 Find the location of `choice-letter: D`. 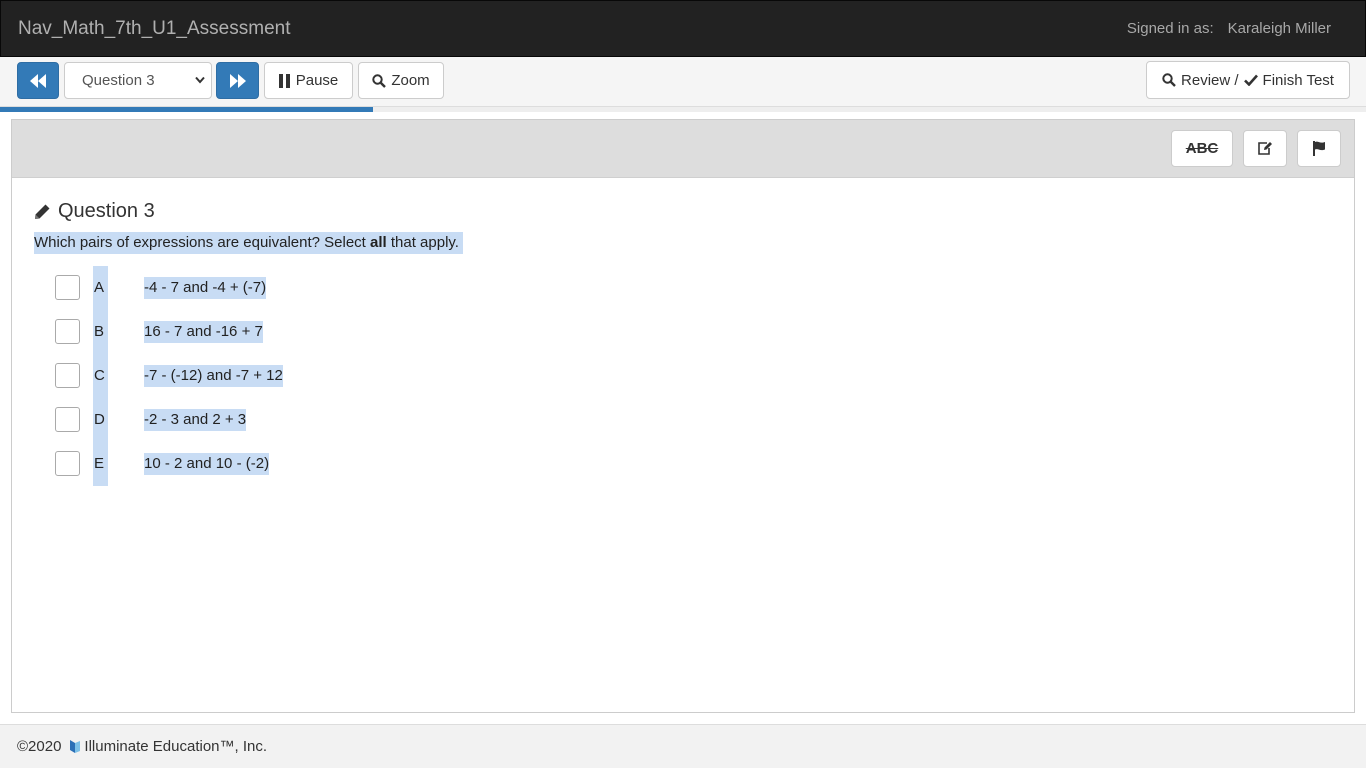

choice-letter: D is located at coordinates (99, 419).